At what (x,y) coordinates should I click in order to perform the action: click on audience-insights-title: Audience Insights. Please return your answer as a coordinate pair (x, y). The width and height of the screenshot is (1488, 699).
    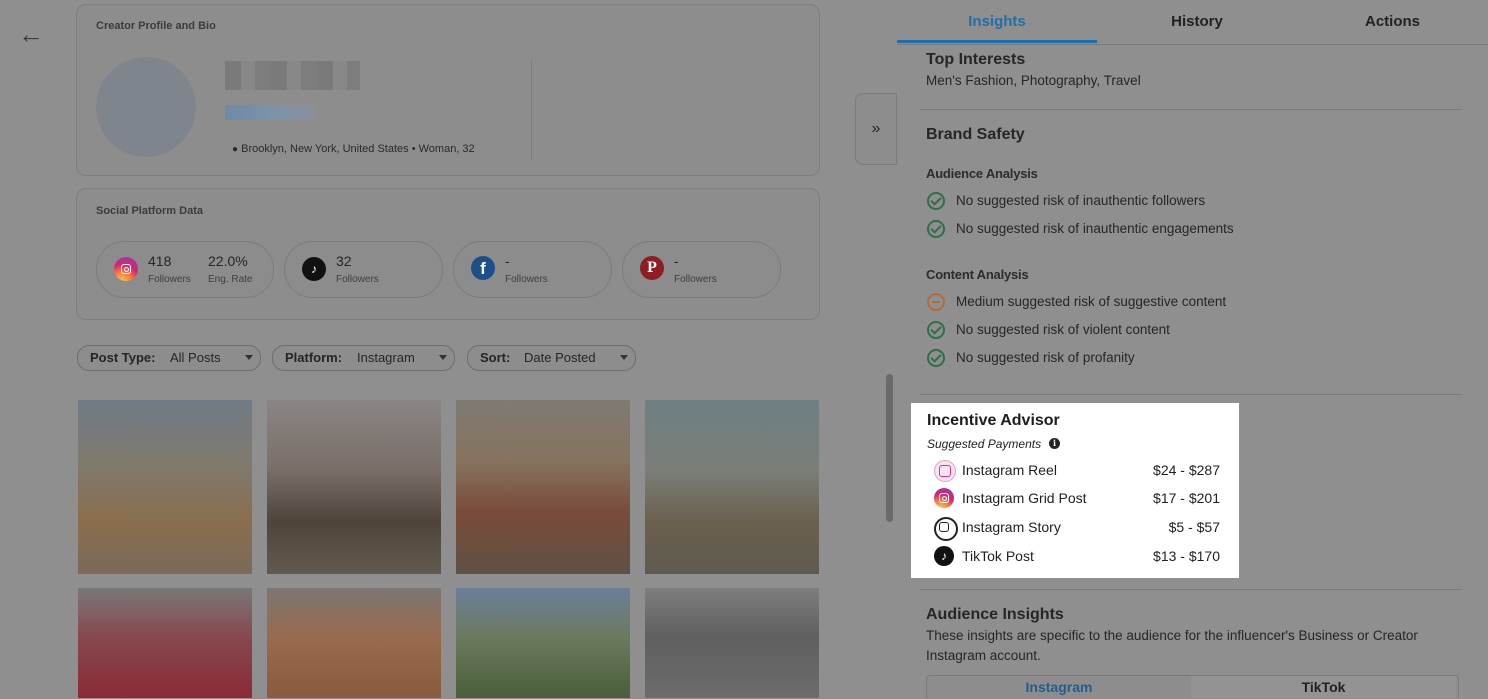
    Looking at the image, I should click on (995, 614).